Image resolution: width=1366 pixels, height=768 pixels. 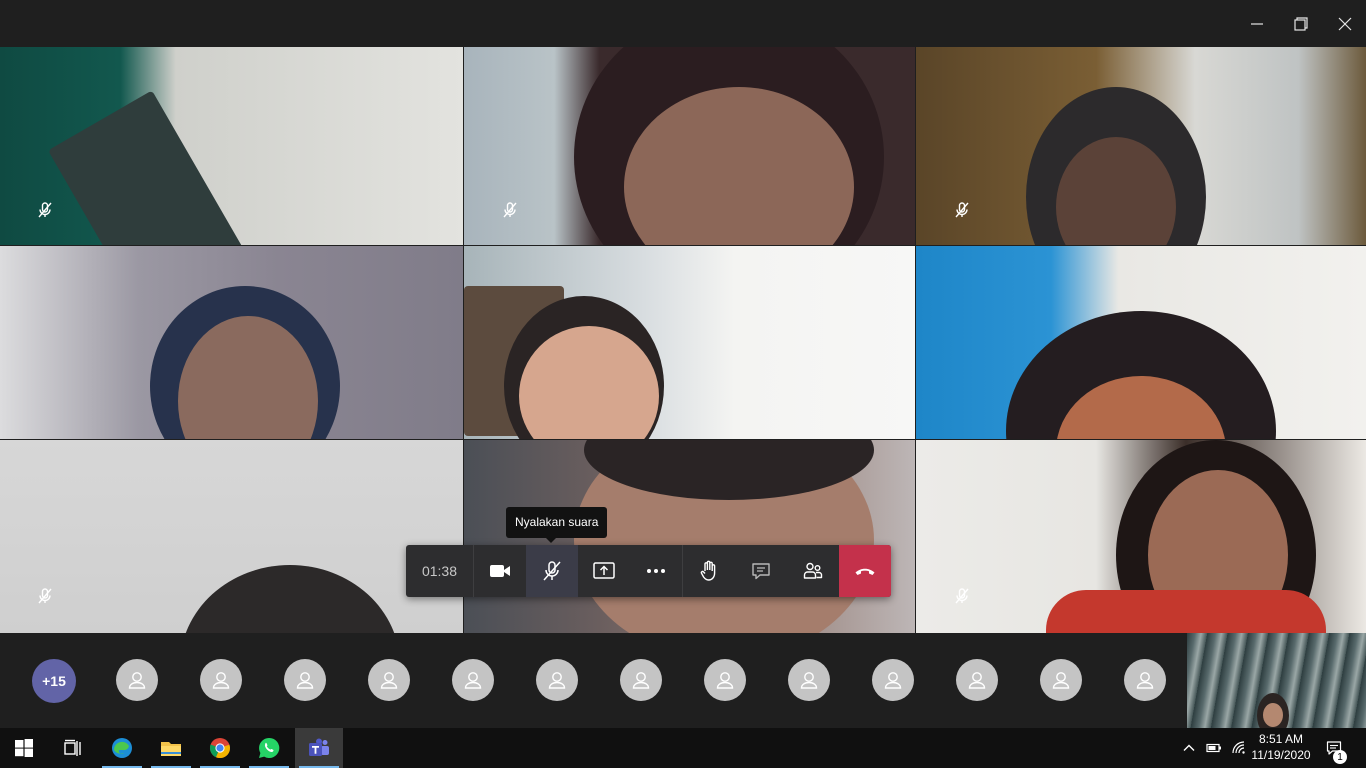 I want to click on edge-taskbar-button, so click(x=122, y=748).